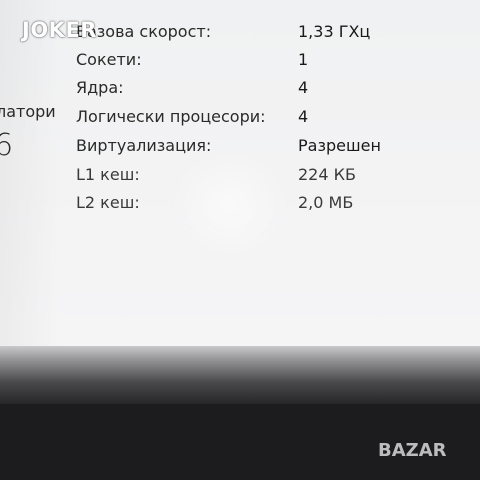  Describe the element at coordinates (100, 87) in the screenshot. I see `spec-label: Ядра:` at that location.